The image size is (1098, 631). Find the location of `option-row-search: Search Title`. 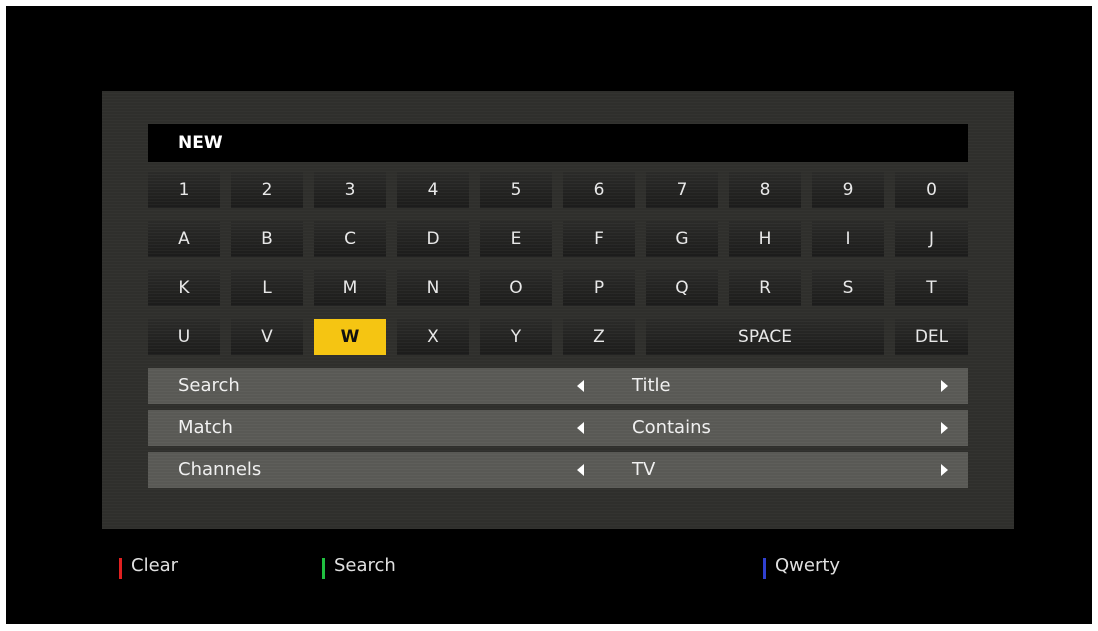

option-row-search: Search Title is located at coordinates (558, 386).